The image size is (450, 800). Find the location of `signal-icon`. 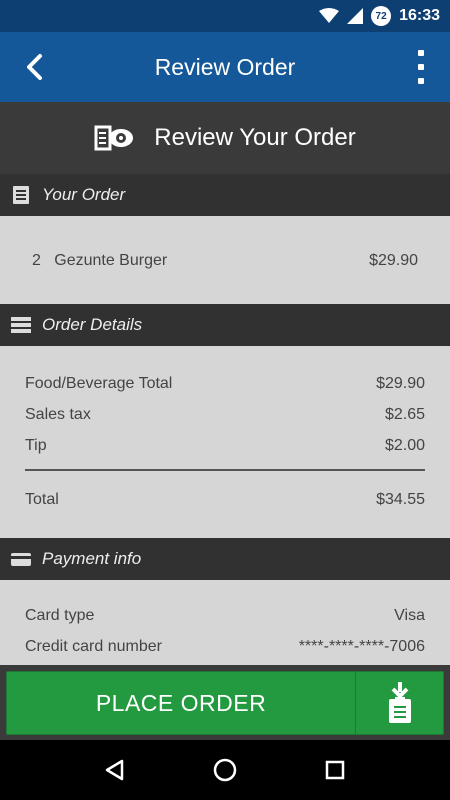

signal-icon is located at coordinates (355, 16).